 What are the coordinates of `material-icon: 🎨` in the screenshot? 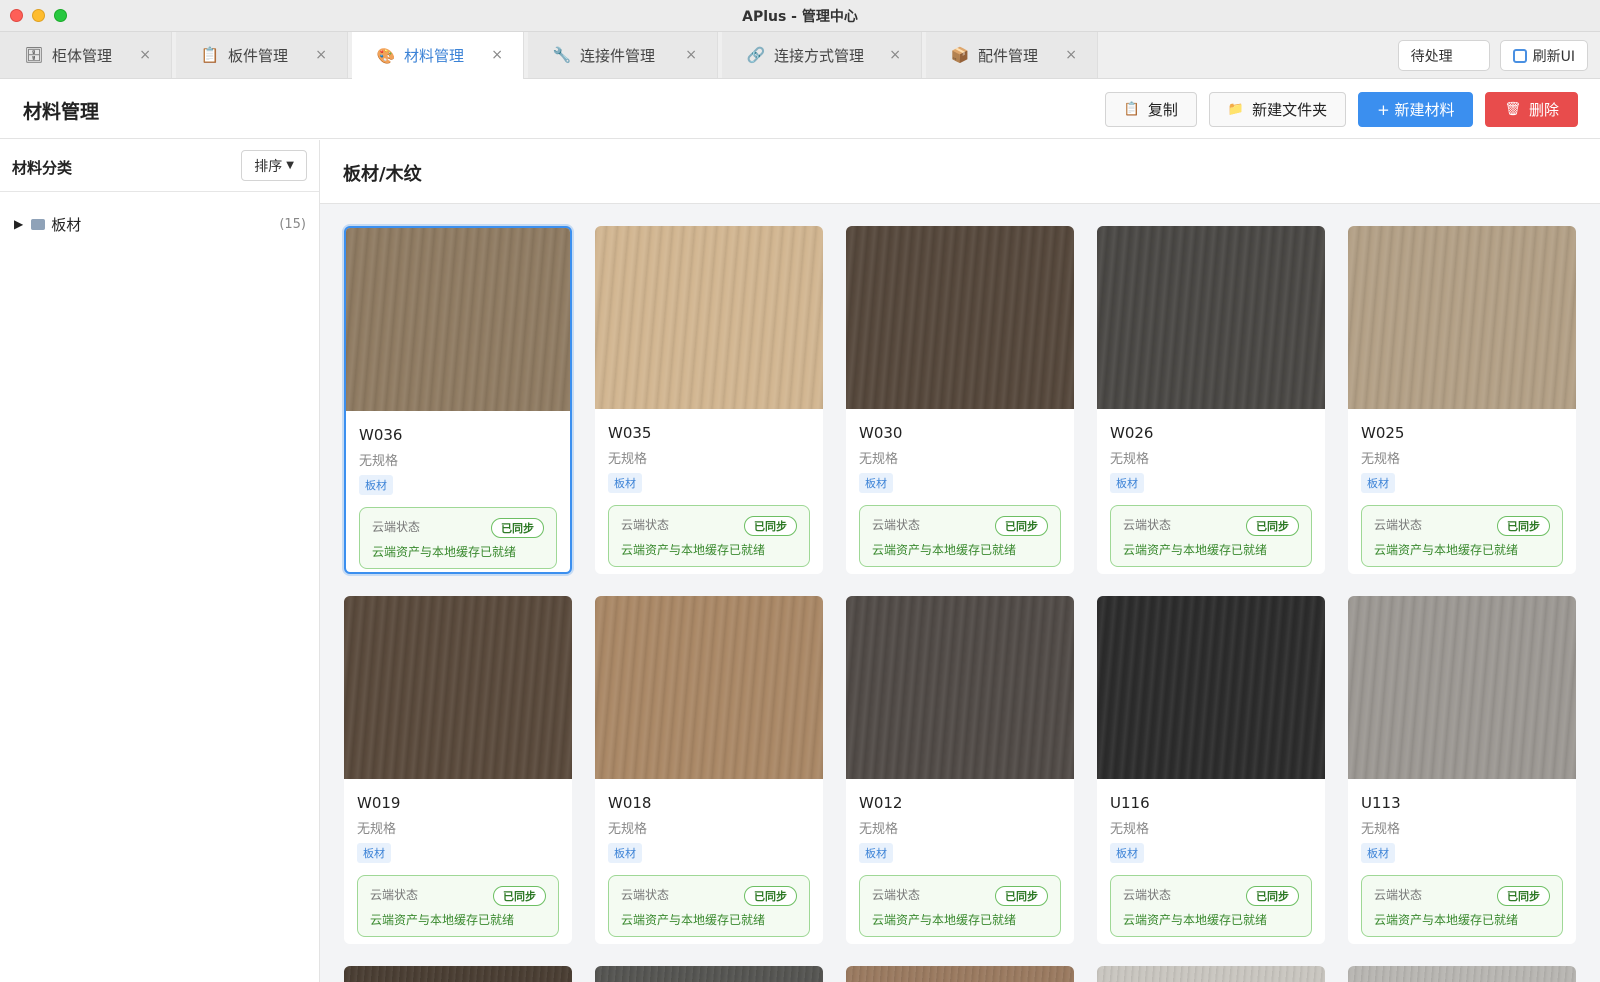 It's located at (386, 55).